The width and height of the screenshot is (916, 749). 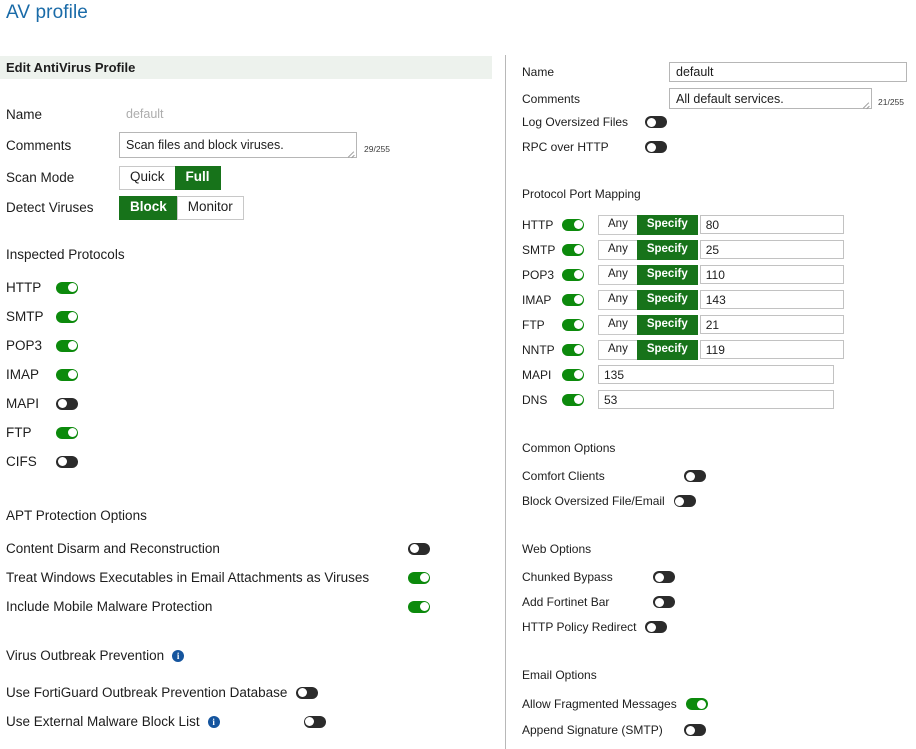 I want to click on port-mapping-input-nntp, so click(x=771, y=350).